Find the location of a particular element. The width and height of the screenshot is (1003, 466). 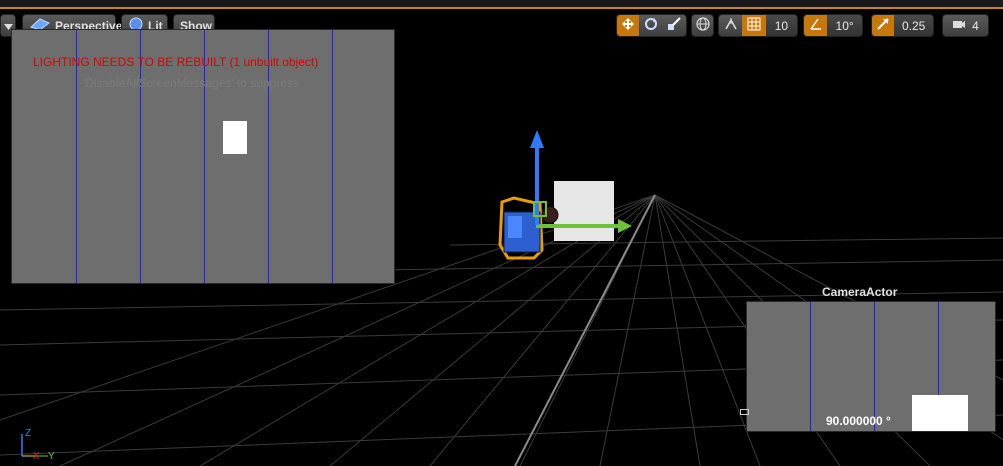

surface-snap-button is located at coordinates (731, 25).